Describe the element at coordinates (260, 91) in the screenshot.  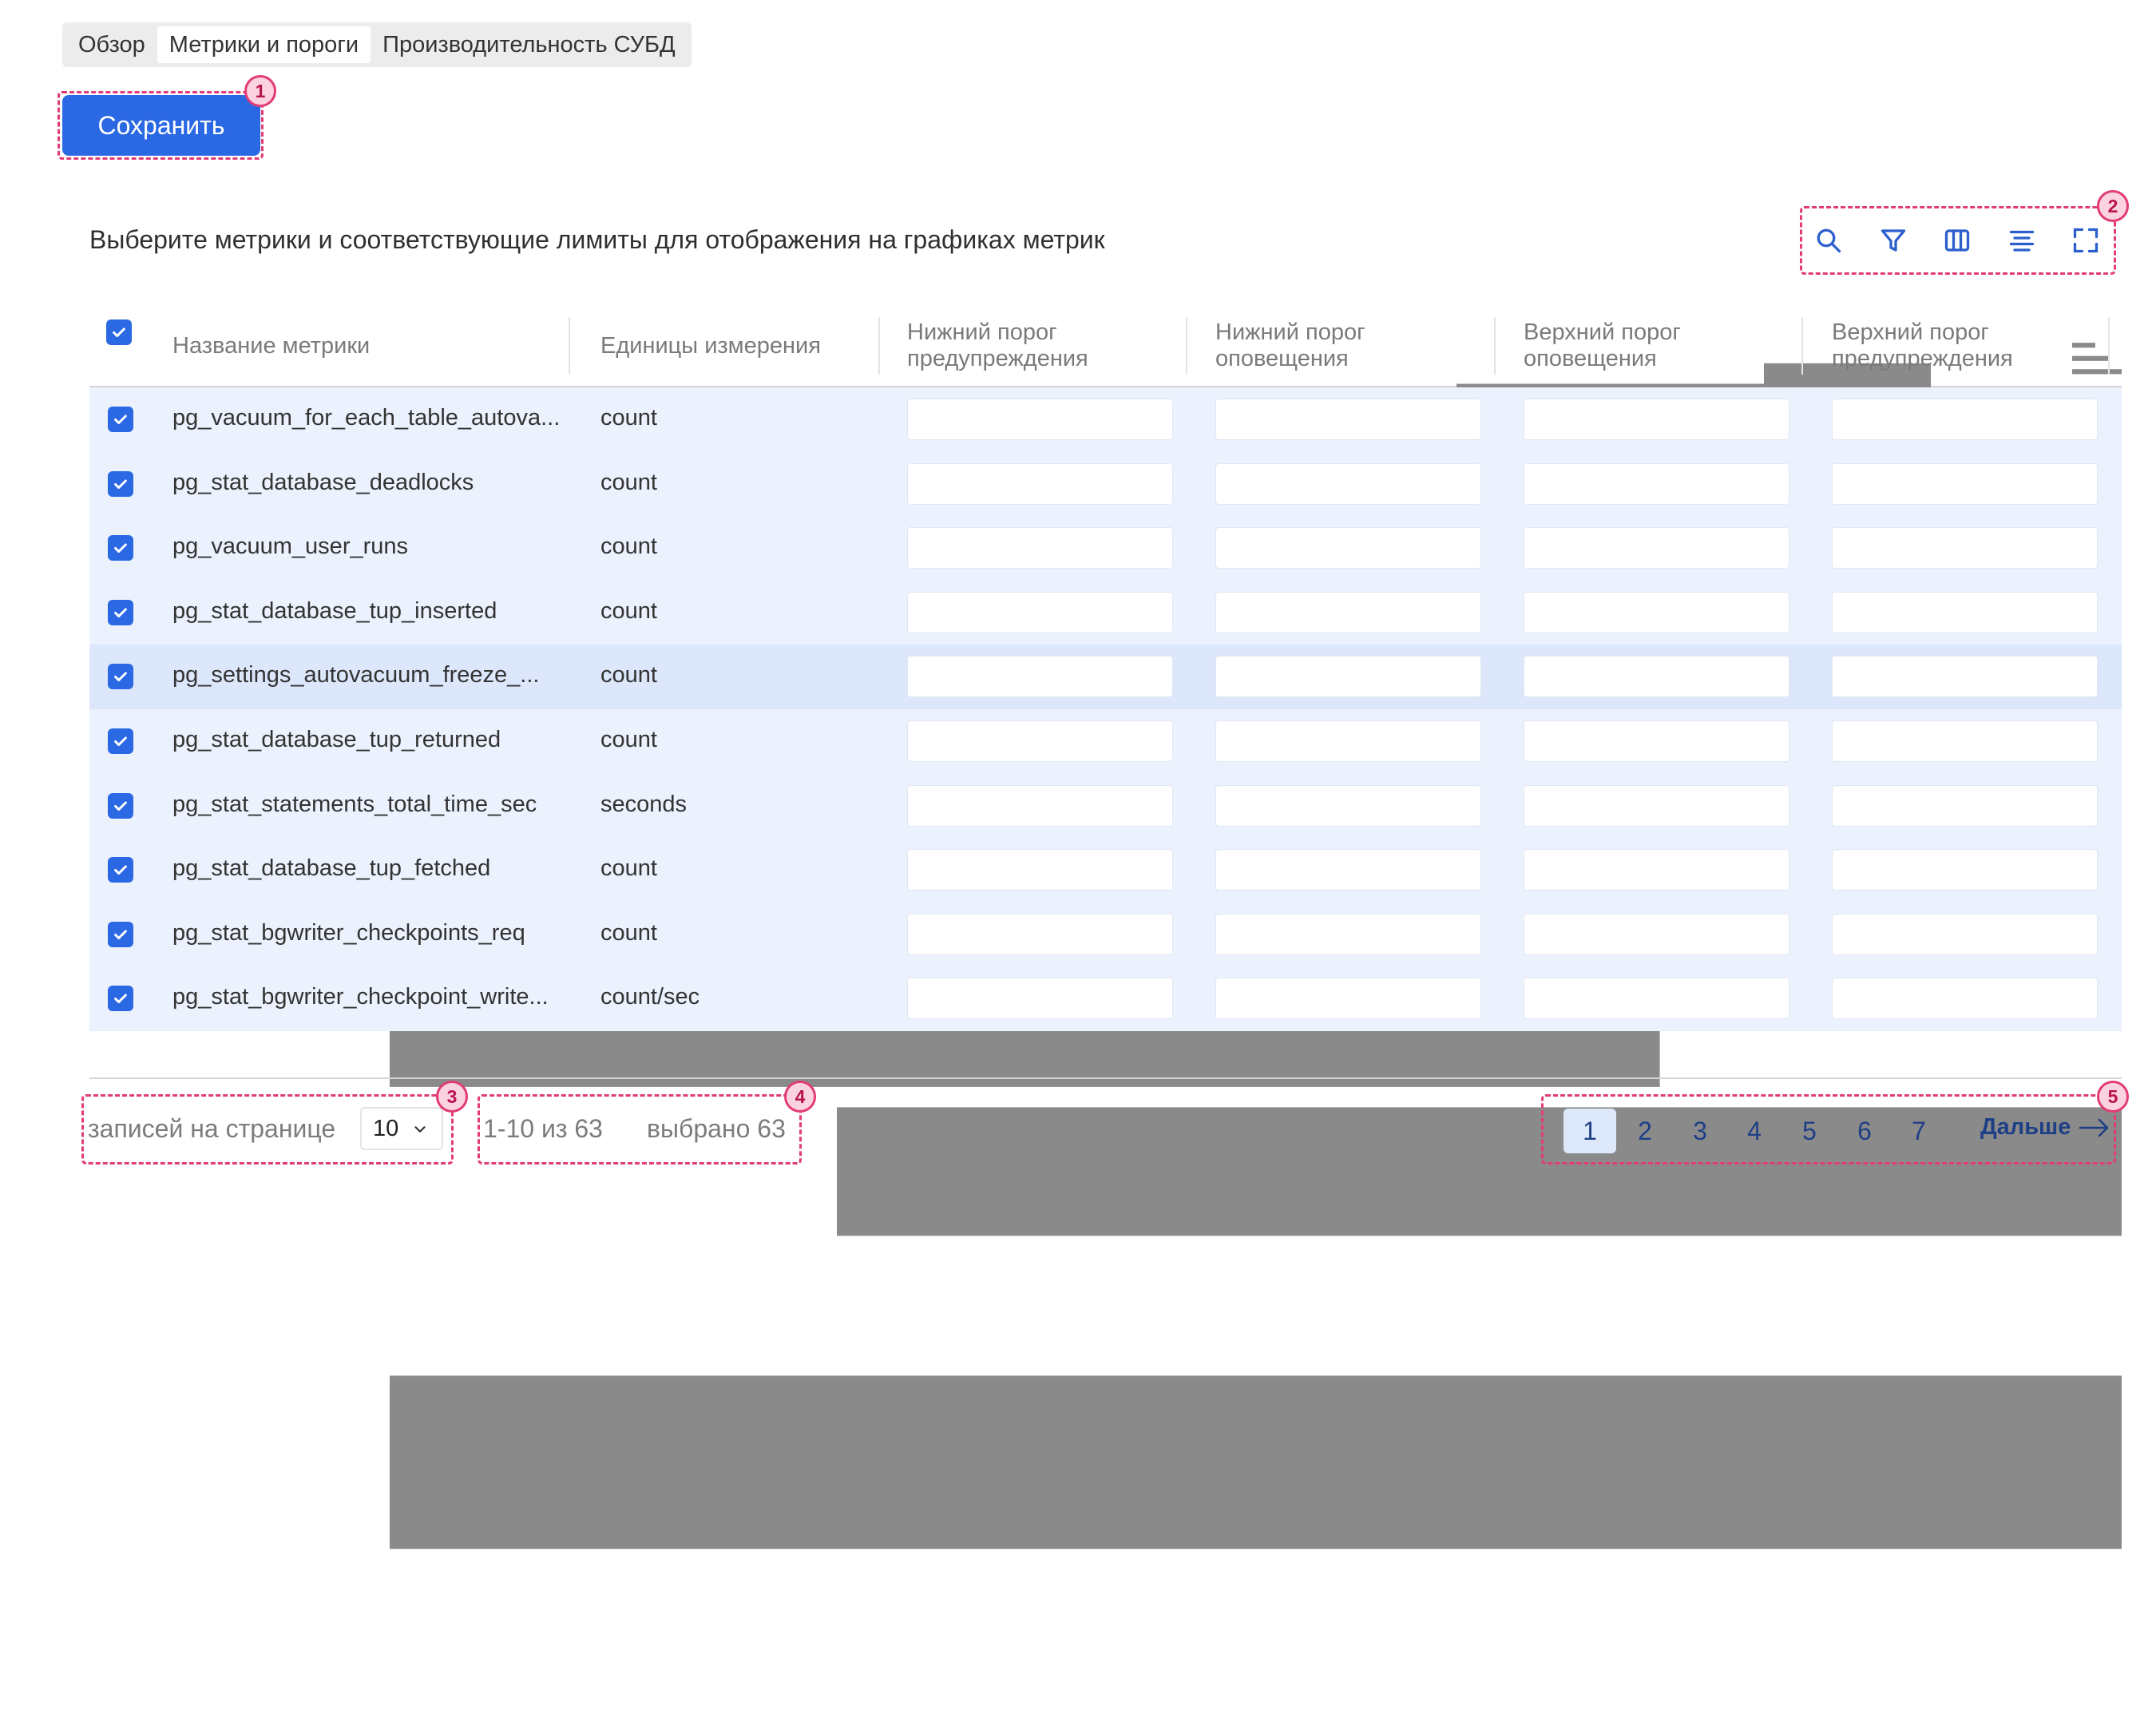
I see `callout-badge-1: 1` at that location.